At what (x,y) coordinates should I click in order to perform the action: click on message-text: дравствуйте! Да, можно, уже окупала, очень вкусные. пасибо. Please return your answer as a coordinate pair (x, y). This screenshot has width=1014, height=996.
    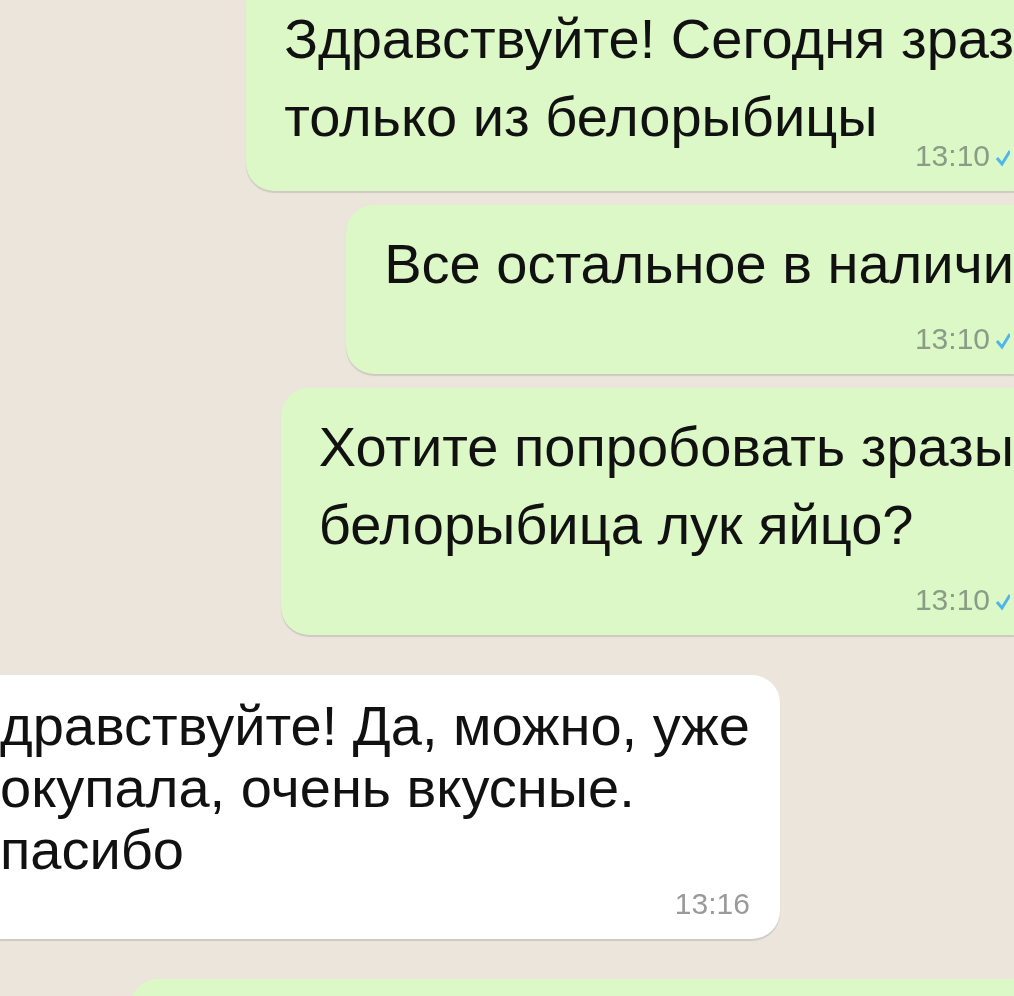
    Looking at the image, I should click on (375, 787).